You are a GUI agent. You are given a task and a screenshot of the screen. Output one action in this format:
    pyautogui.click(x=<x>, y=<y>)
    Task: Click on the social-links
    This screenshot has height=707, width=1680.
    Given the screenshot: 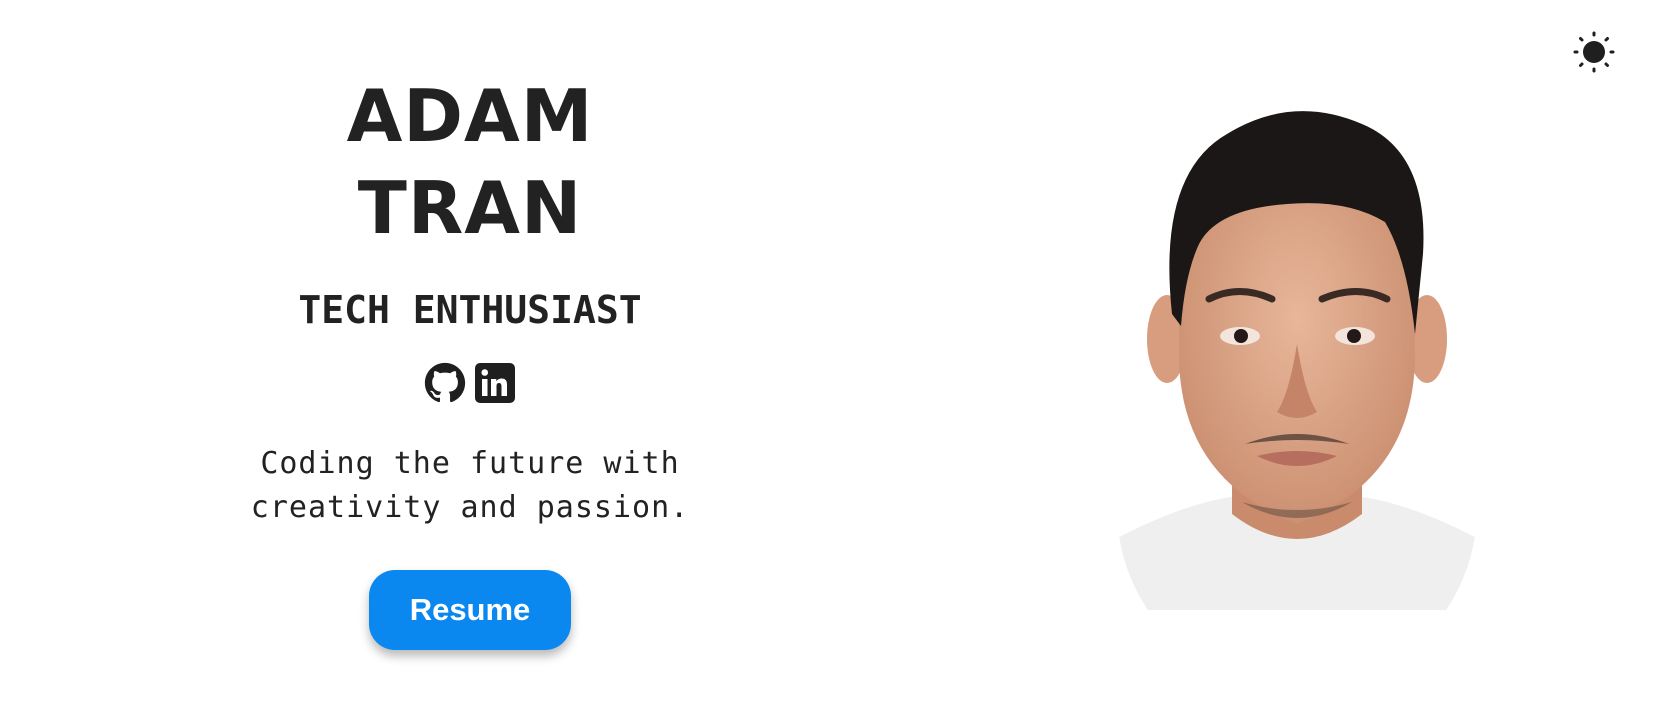 What is the action you would take?
    pyautogui.click(x=470, y=383)
    